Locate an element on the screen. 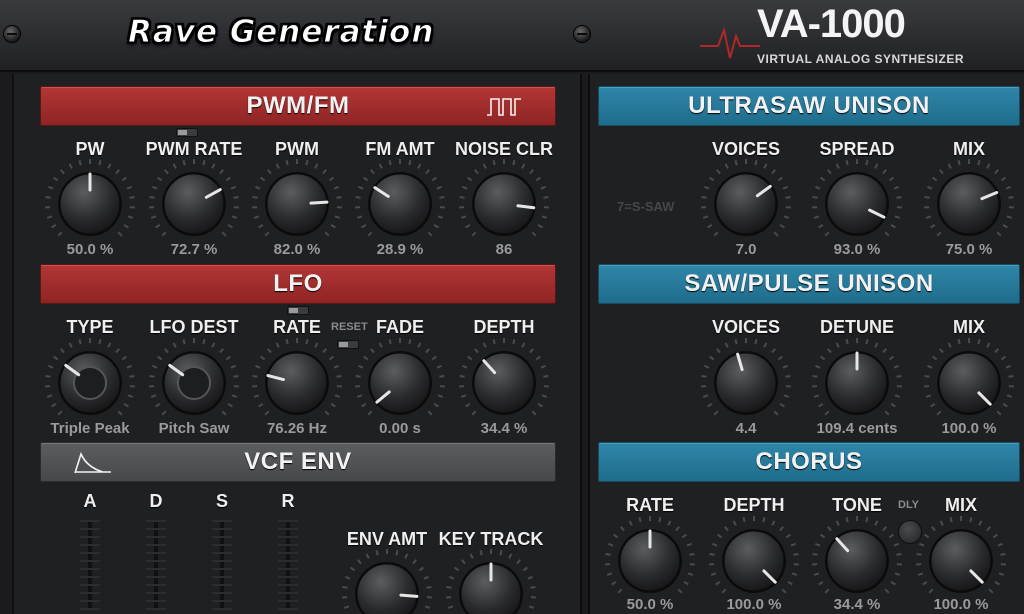 The width and height of the screenshot is (1024, 614). lfo-rate-sync-toggle is located at coordinates (298, 310).